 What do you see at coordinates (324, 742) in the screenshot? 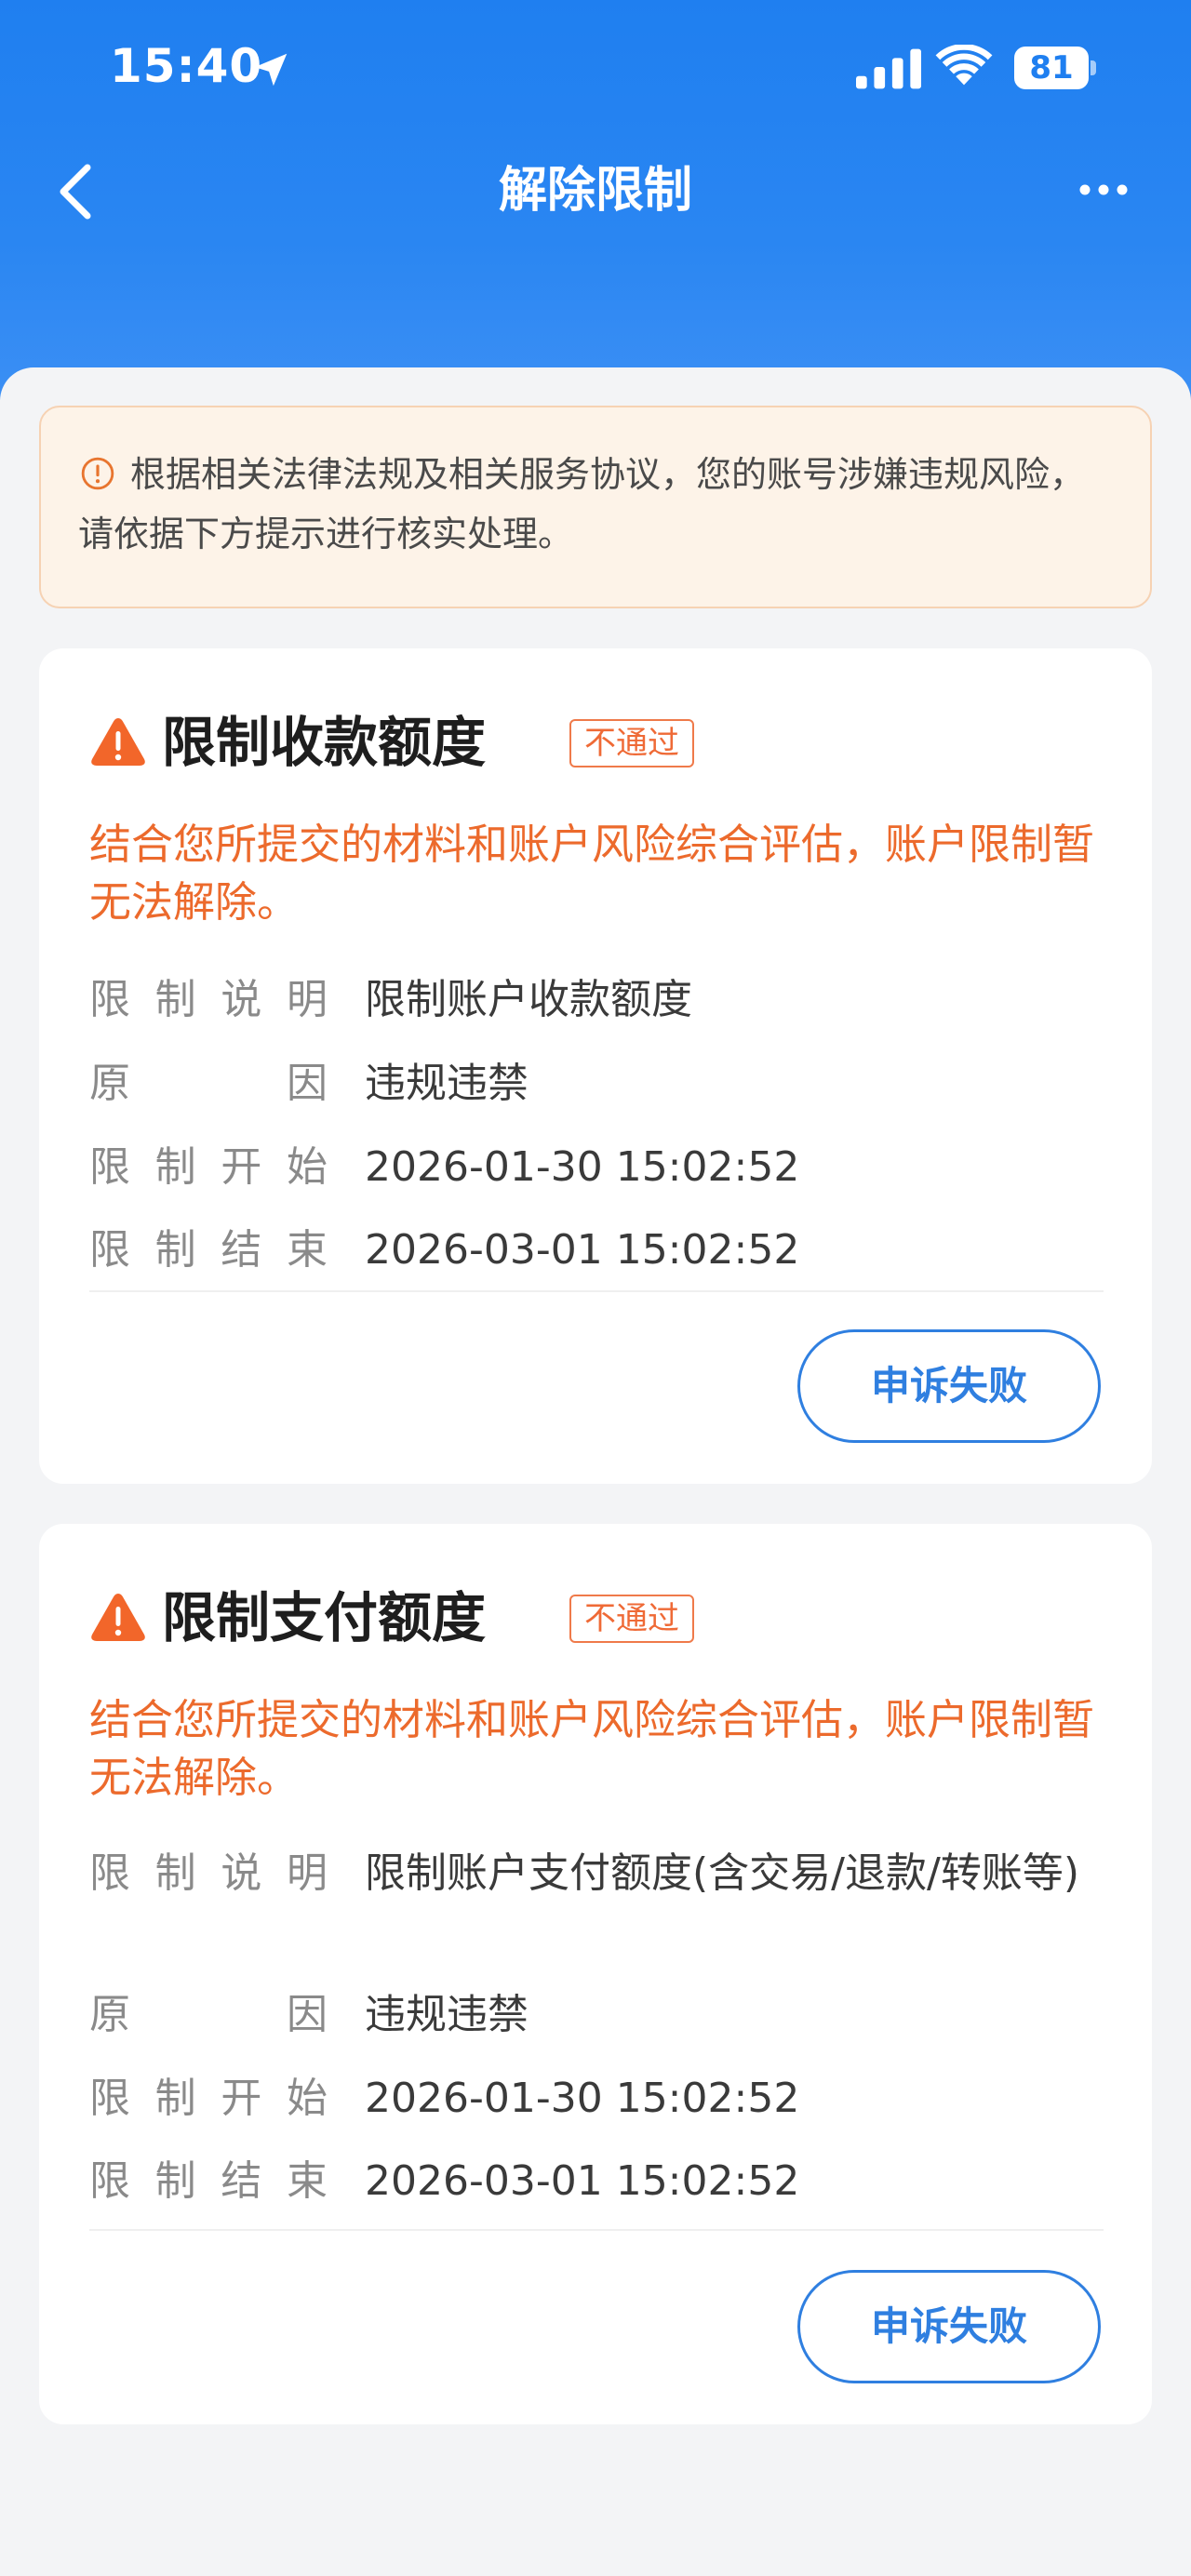
I see `card-title: 限制收款额度` at bounding box center [324, 742].